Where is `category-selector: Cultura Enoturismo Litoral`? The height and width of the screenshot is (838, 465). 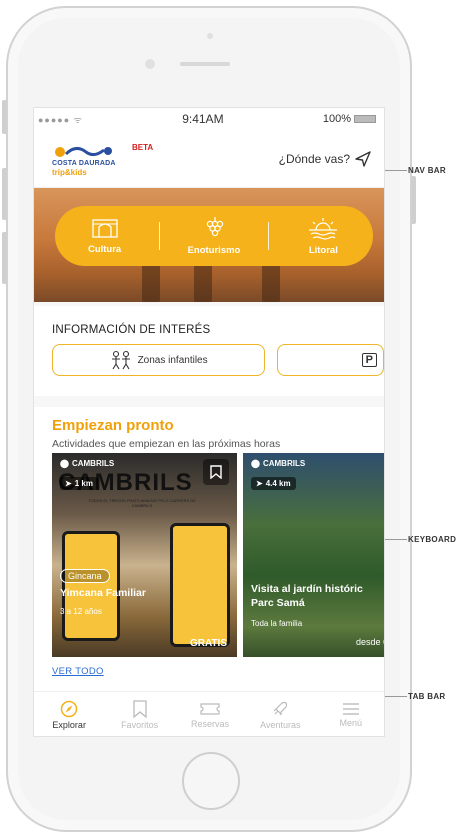
category-selector: Cultura Enoturismo Litoral is located at coordinates (214, 236).